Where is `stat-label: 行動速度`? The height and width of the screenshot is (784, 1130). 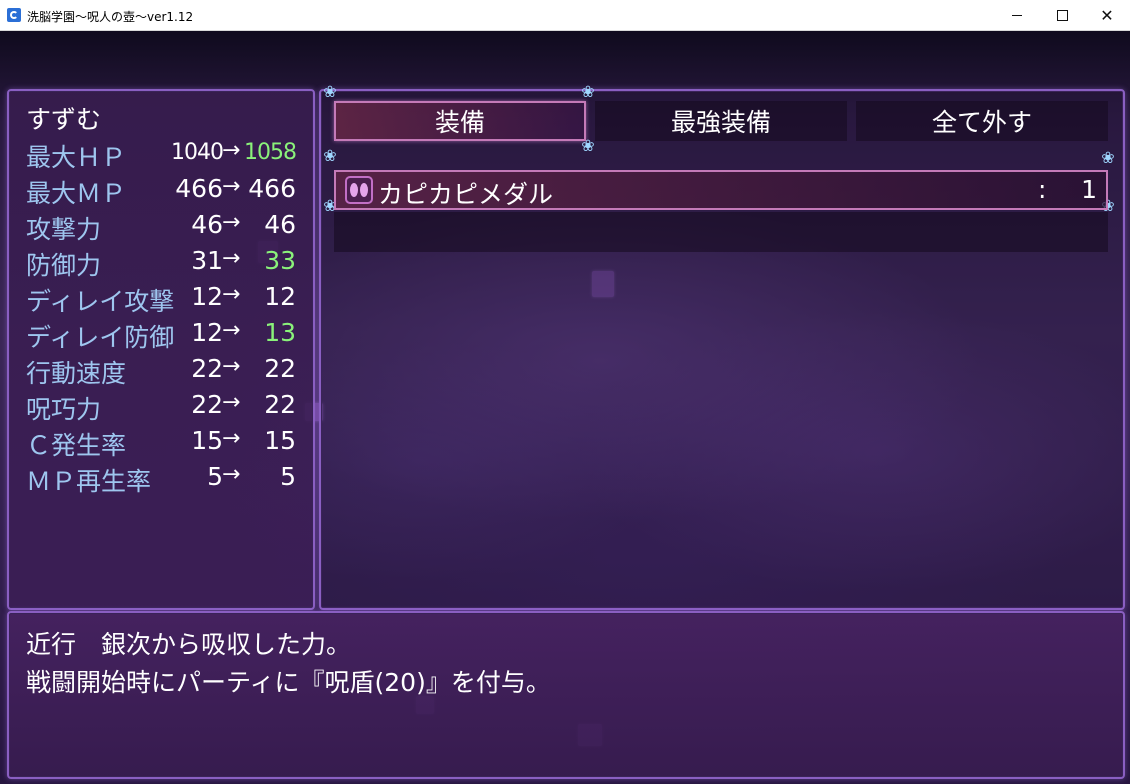
stat-label: 行動速度 is located at coordinates (76, 373).